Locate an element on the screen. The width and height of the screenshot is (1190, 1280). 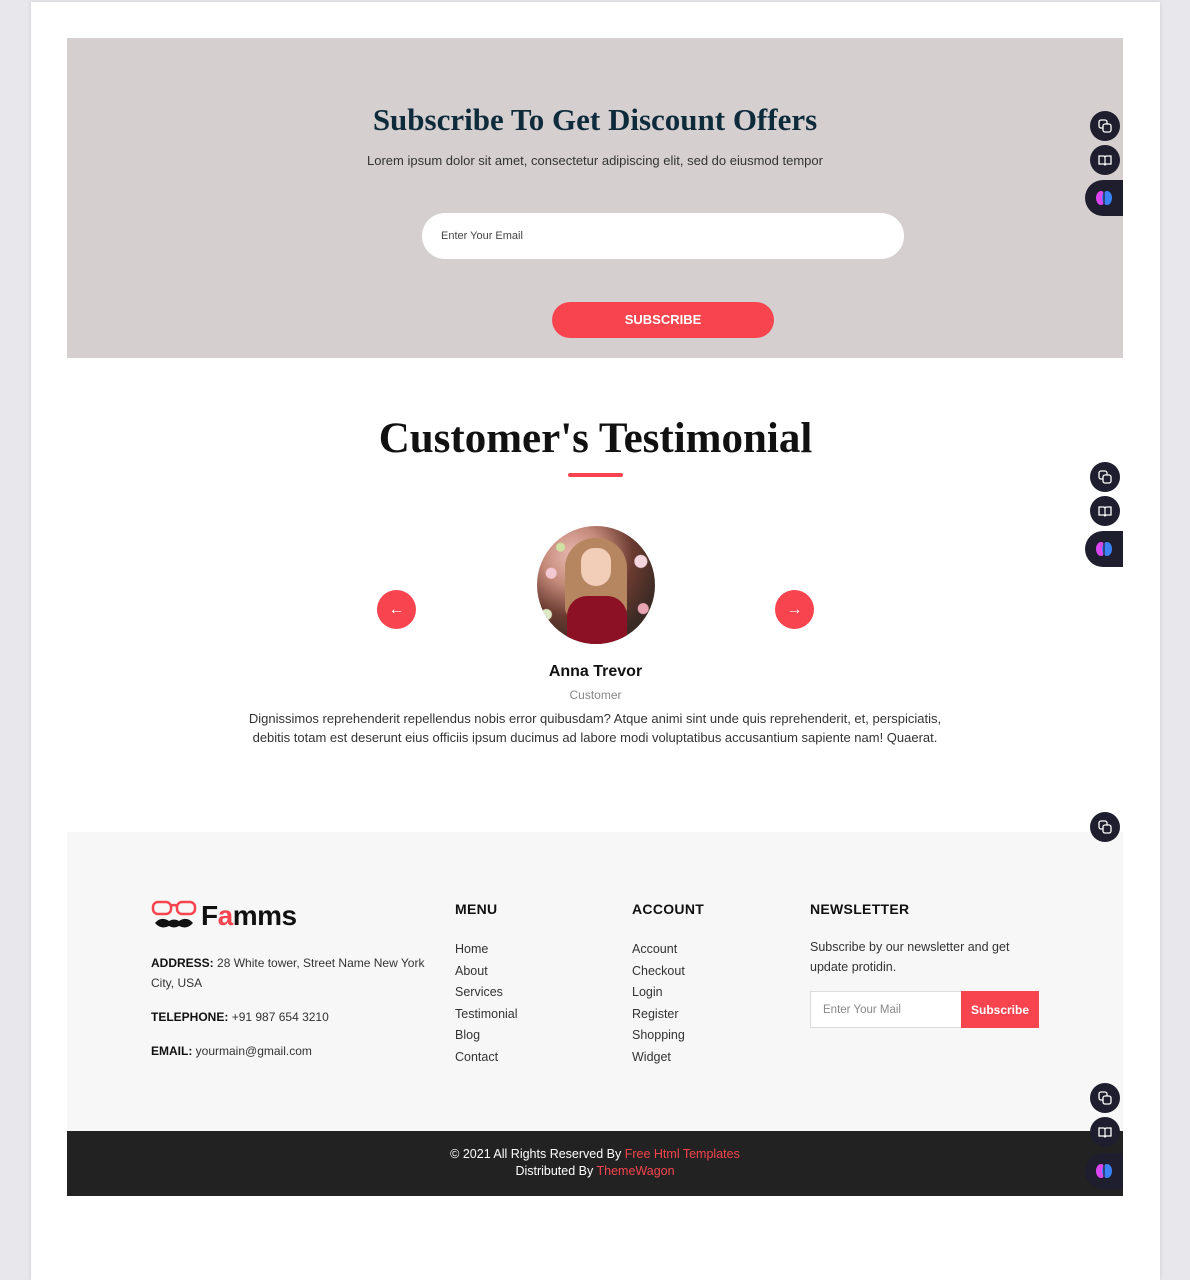
avatar is located at coordinates (596, 585).